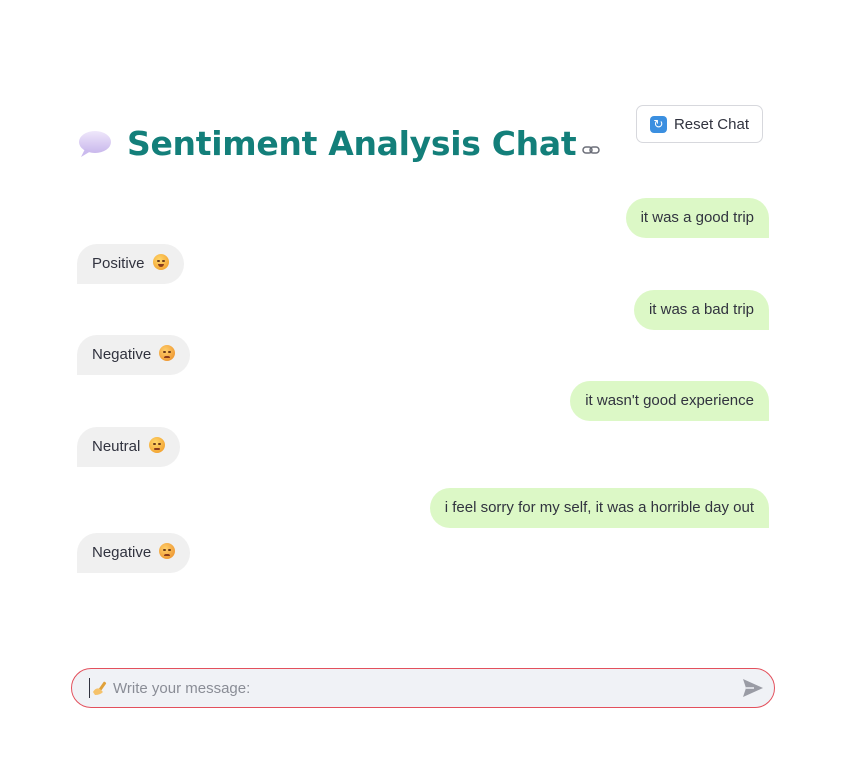 The width and height of the screenshot is (866, 764). I want to click on message-text: it was a bad trip, so click(701, 309).